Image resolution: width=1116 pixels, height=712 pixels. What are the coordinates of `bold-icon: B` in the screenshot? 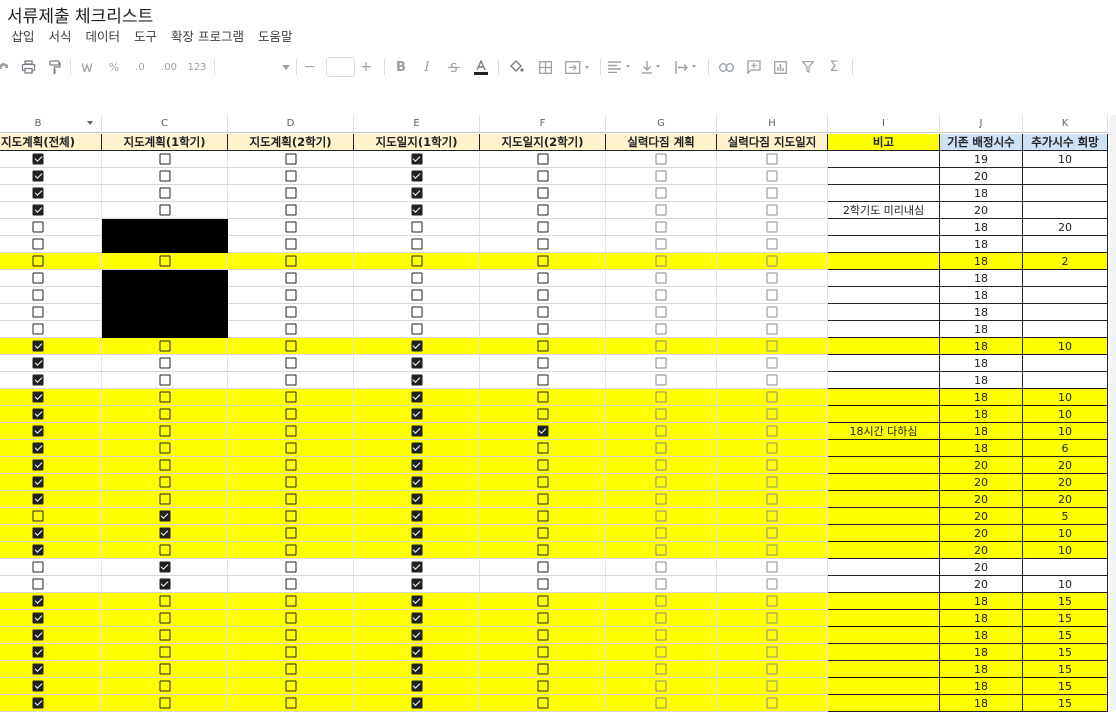 It's located at (401, 67).